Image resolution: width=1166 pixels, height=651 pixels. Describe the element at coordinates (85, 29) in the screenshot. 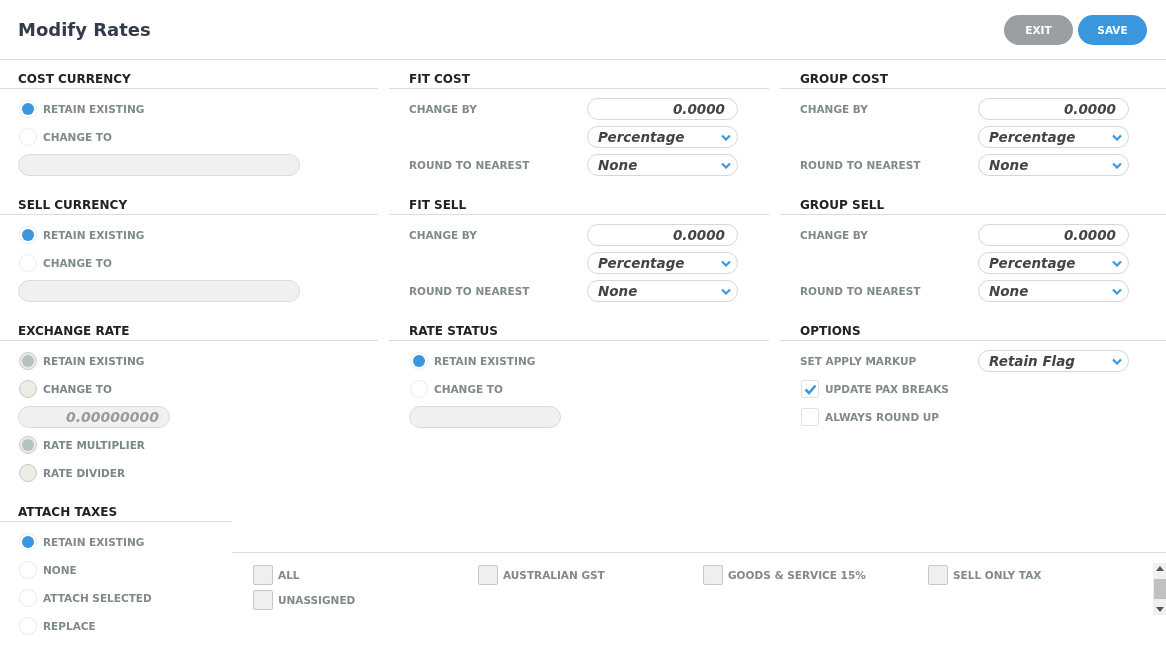

I see `page-title: Modify Rates` at that location.